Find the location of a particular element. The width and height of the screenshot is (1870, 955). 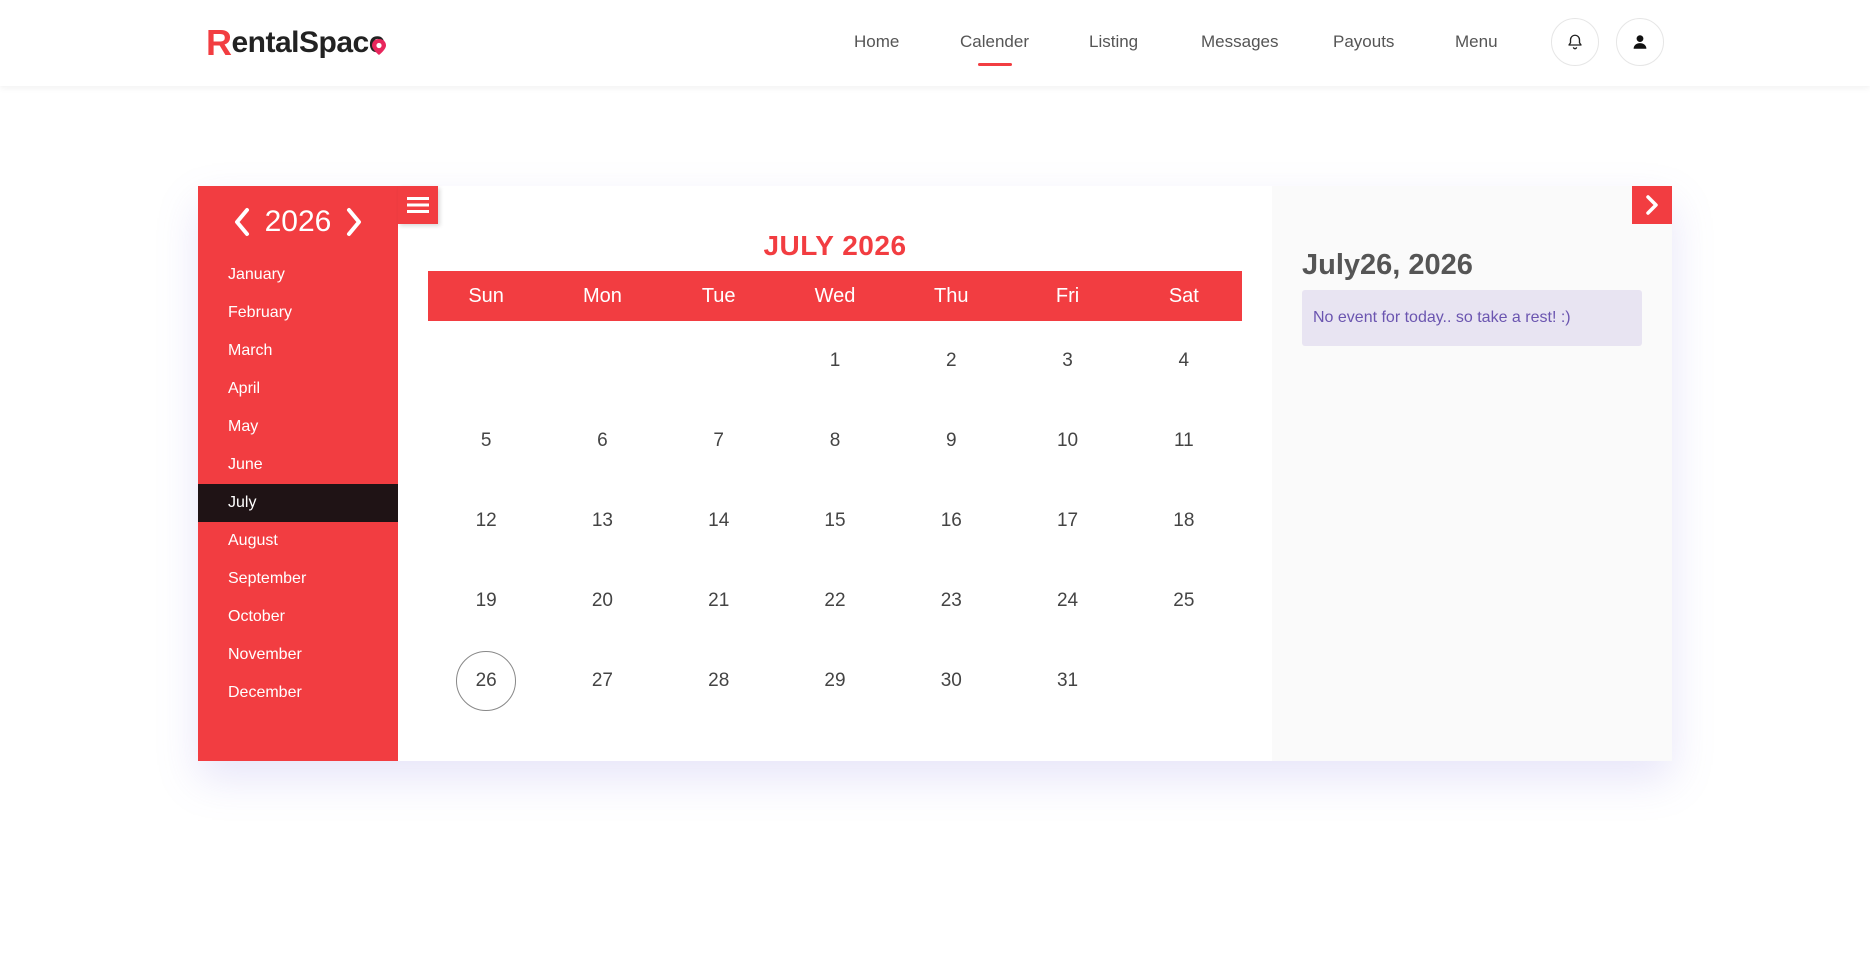

month-august: August is located at coordinates (298, 541).